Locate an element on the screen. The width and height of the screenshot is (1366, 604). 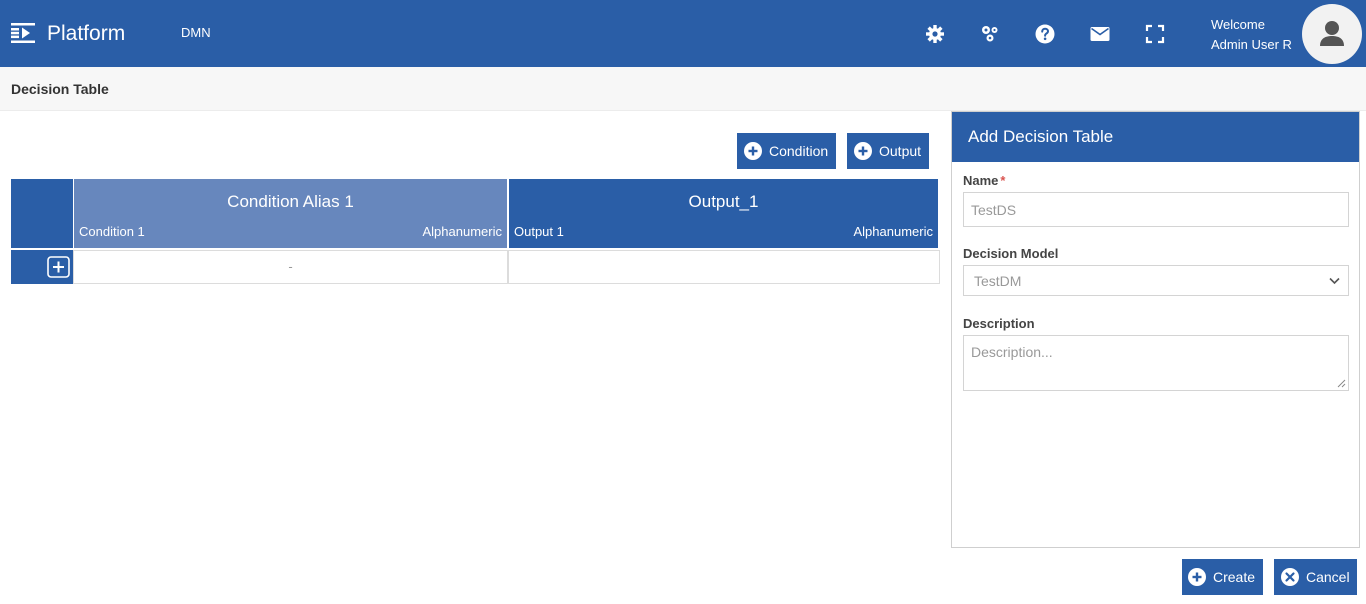
mail-icon is located at coordinates (1100, 34).